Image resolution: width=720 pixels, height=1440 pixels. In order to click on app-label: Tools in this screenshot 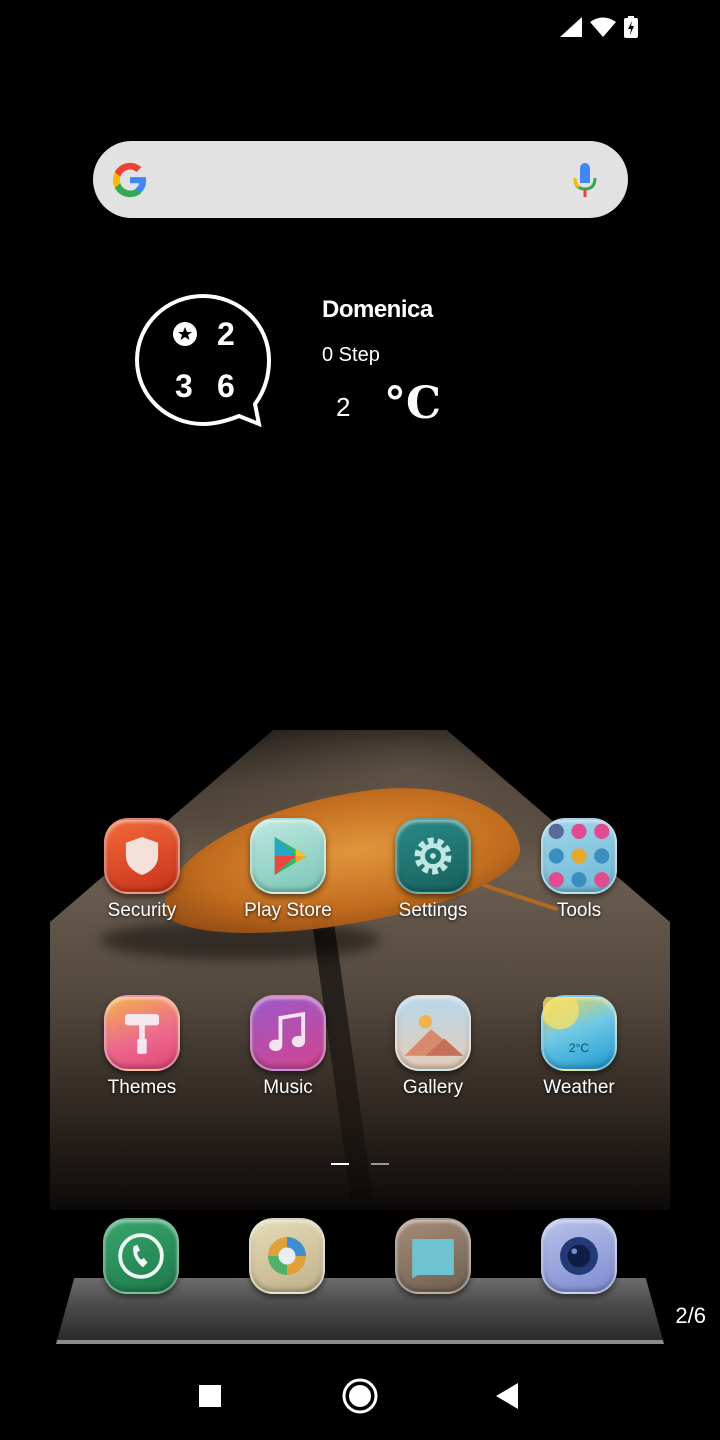, I will do `click(579, 910)`.